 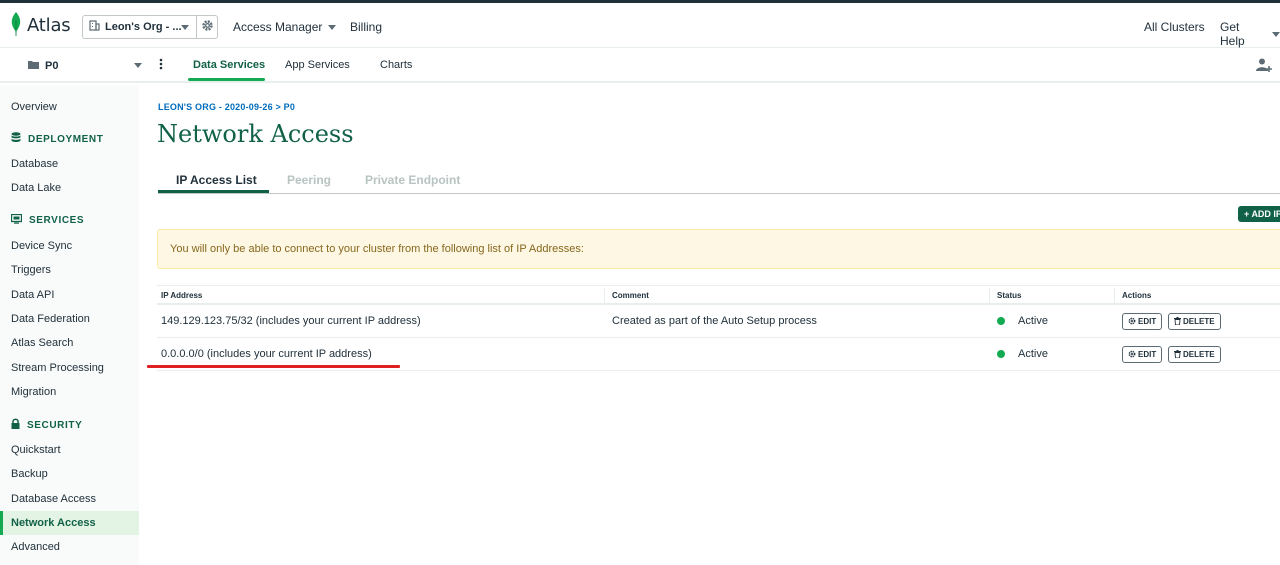 What do you see at coordinates (53, 499) in the screenshot?
I see `sidebar-item-database-access: Database Access` at bounding box center [53, 499].